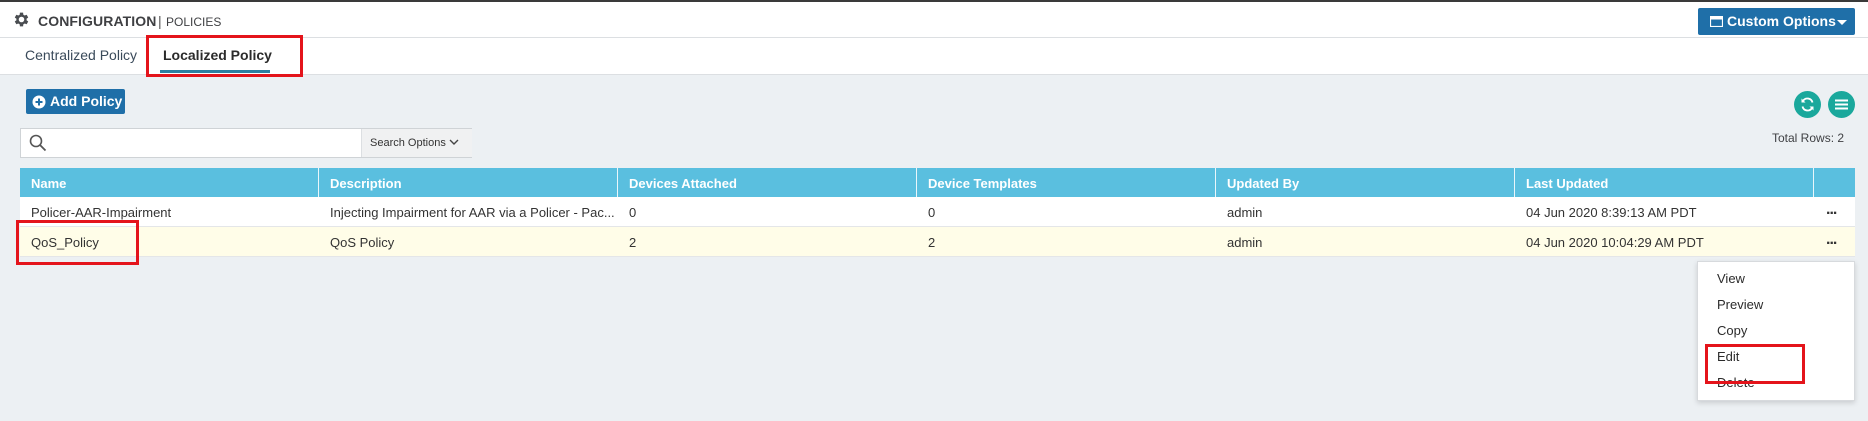 The width and height of the screenshot is (1868, 421). Describe the element at coordinates (1740, 304) in the screenshot. I see `menu-item-preview: Preview` at that location.